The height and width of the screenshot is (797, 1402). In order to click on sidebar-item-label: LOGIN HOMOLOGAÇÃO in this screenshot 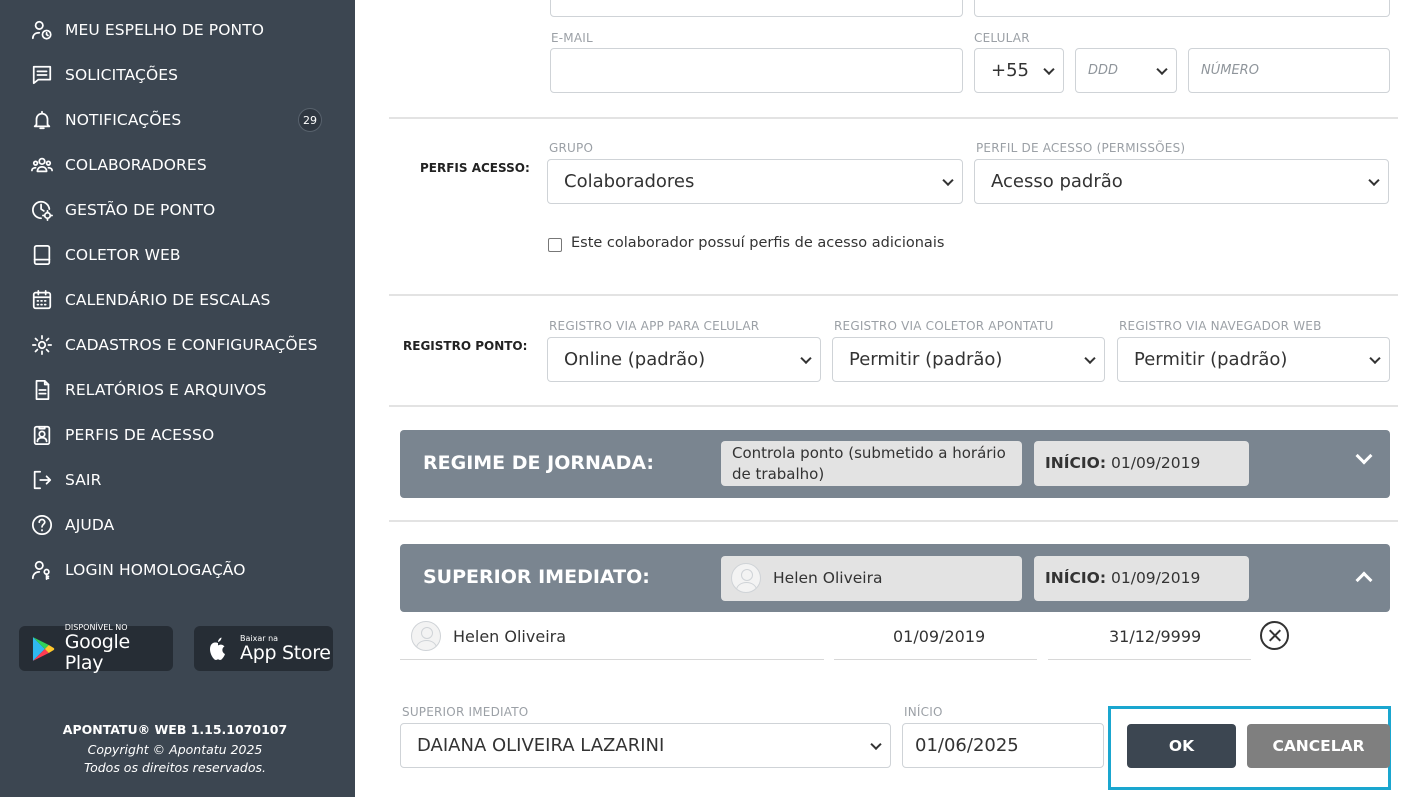, I will do `click(155, 570)`.